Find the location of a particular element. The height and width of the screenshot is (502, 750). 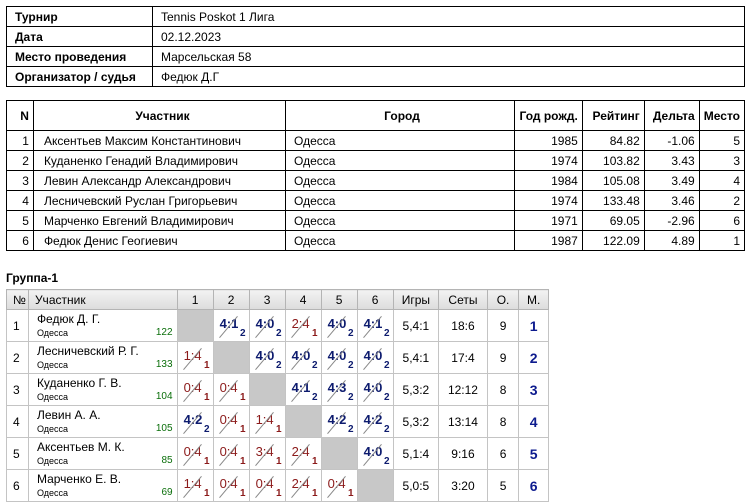

participant-delta: -1.06 is located at coordinates (671, 140).